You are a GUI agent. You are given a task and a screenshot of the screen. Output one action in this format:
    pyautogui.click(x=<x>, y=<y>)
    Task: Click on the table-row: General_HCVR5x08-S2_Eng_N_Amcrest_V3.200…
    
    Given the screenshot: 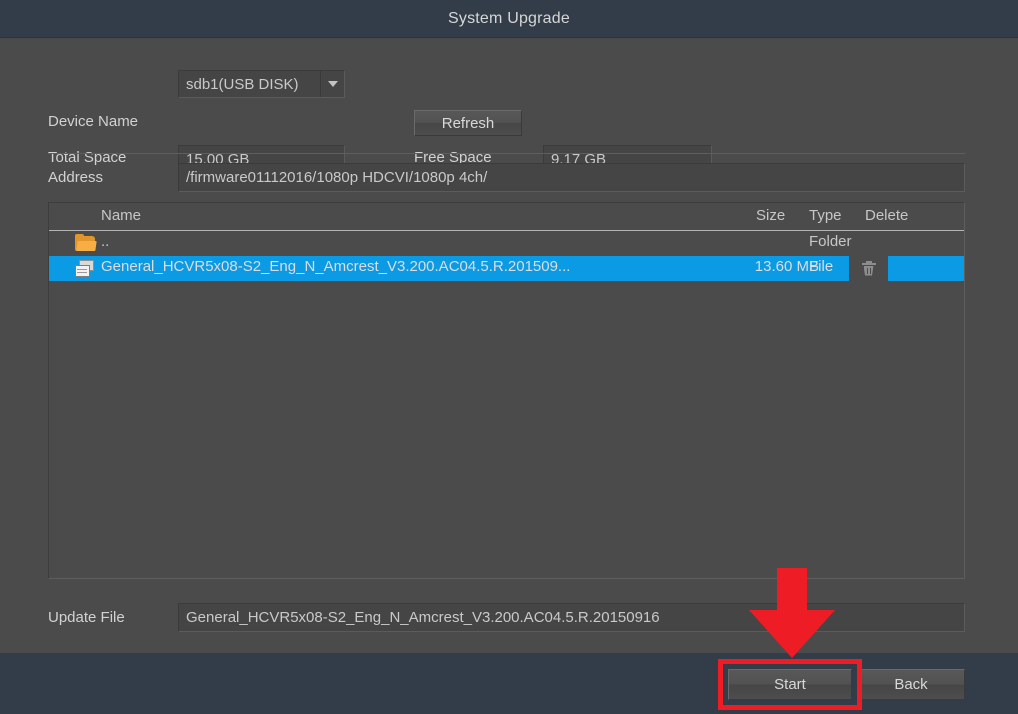 What is the action you would take?
    pyautogui.click(x=506, y=268)
    